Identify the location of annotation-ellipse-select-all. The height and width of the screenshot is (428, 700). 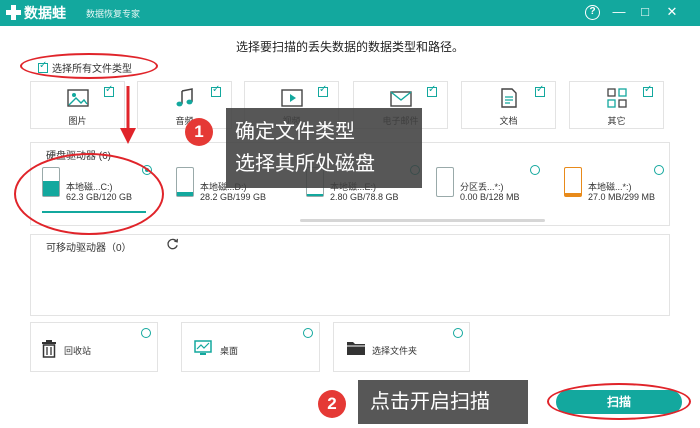
(89, 66).